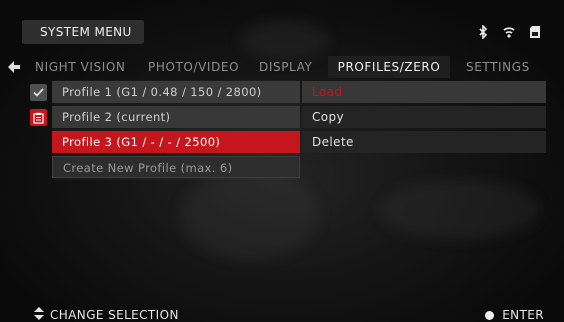  What do you see at coordinates (197, 67) in the screenshot?
I see `tab-photo-video: PHOTO/VIDEO` at bounding box center [197, 67].